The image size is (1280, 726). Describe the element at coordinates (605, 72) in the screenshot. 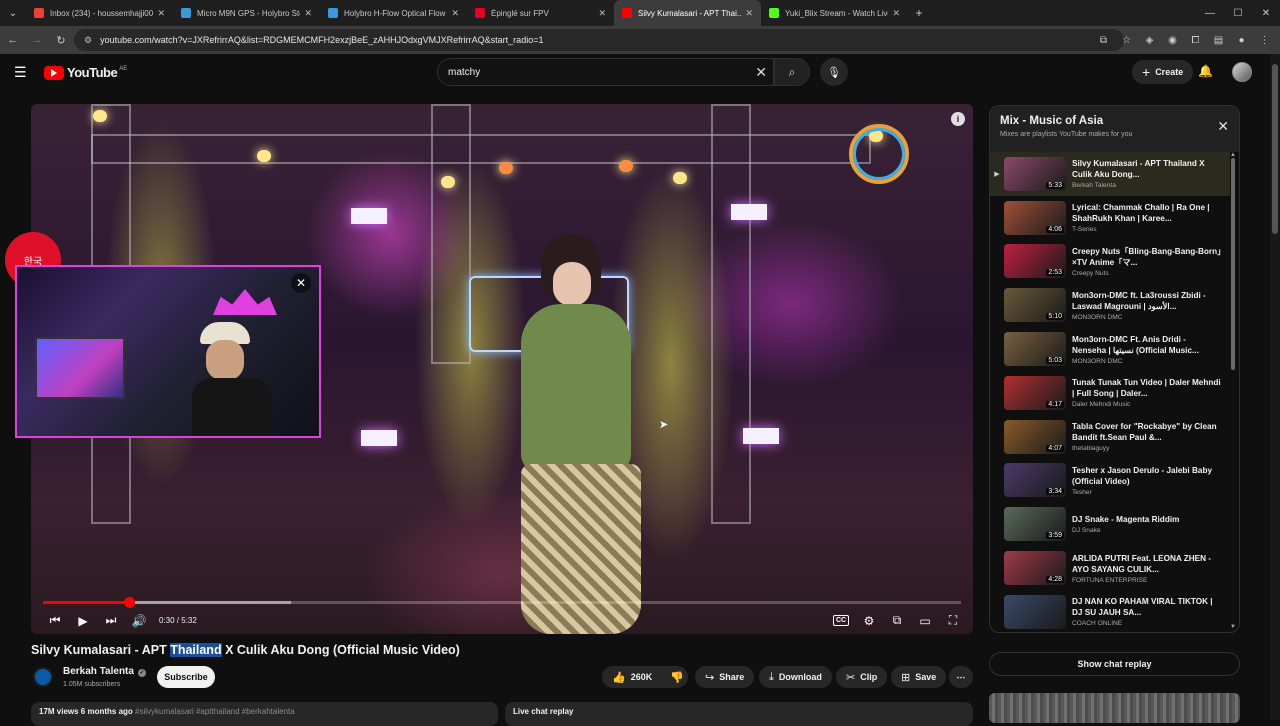

I see `search-input: matchy ✕` at that location.